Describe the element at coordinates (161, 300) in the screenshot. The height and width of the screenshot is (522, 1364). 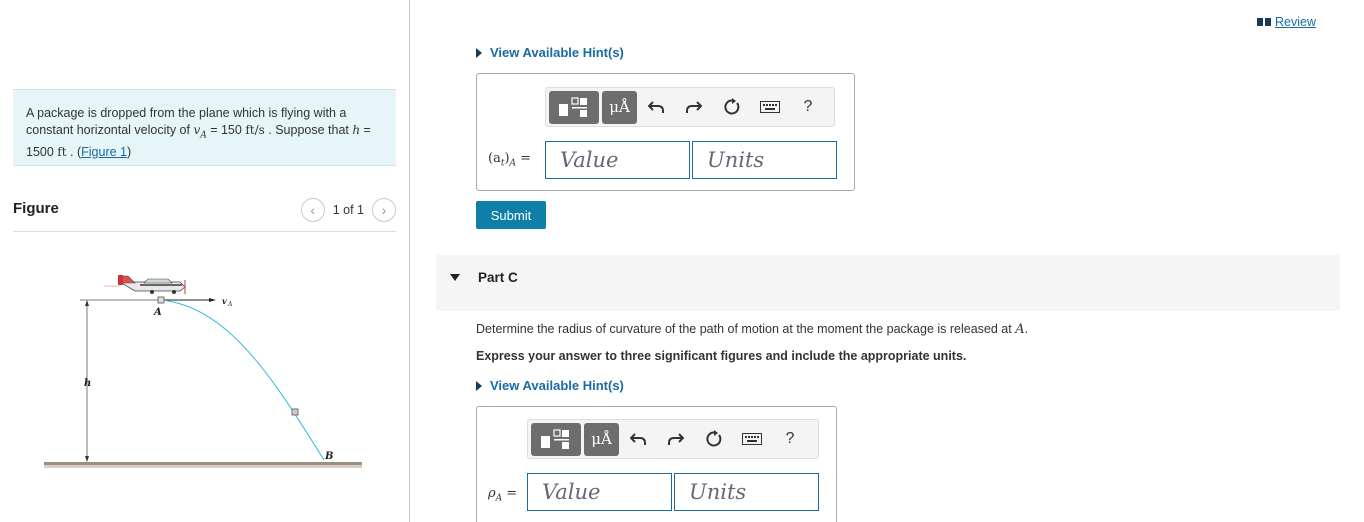
I see `package-at-A` at that location.